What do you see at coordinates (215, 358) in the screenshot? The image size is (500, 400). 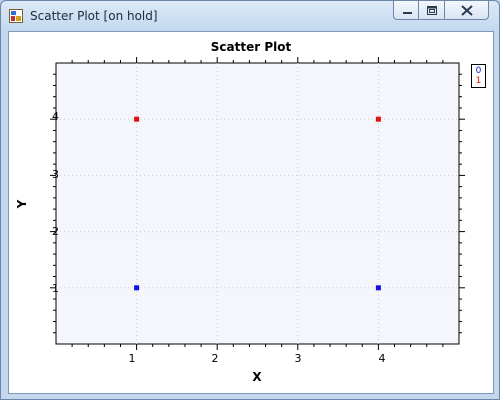 I see `x-tick-label: 2` at bounding box center [215, 358].